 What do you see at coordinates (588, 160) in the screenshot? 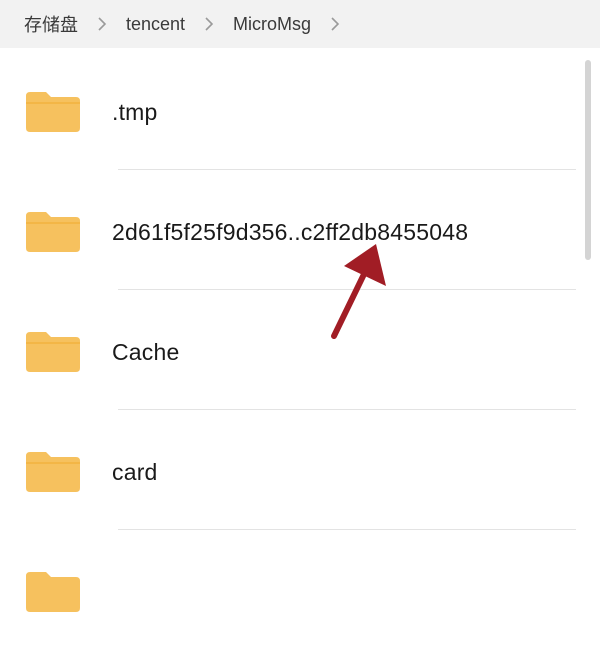
I see `scrollbar` at bounding box center [588, 160].